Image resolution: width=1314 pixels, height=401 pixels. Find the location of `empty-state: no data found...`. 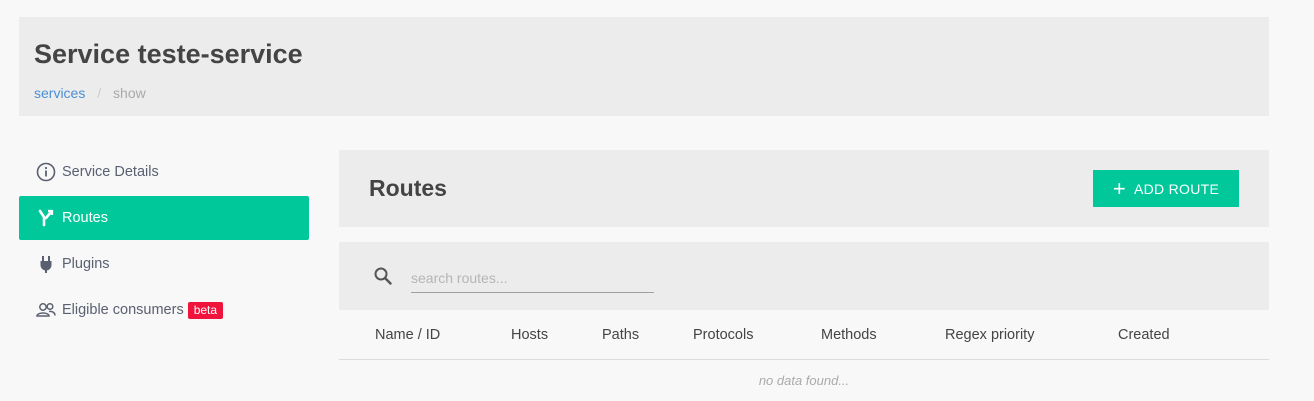

empty-state: no data found... is located at coordinates (804, 380).